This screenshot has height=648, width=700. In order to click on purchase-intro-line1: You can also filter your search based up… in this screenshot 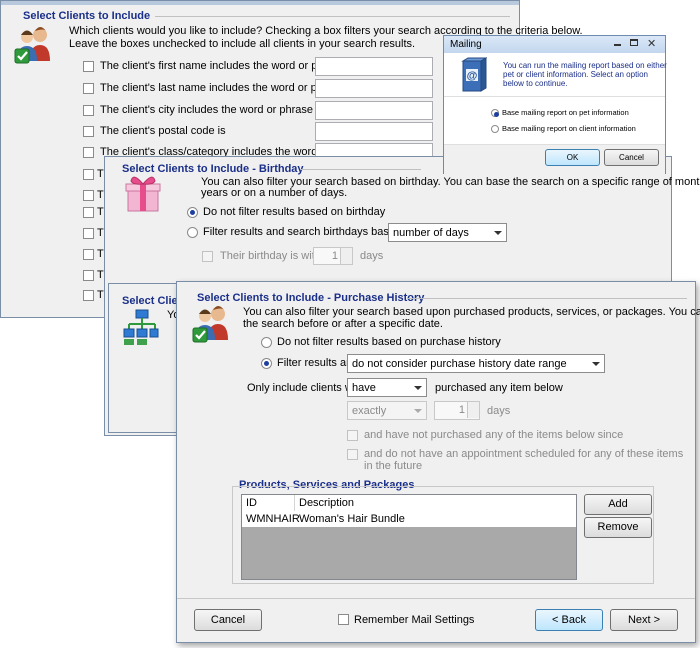, I will do `click(471, 312)`.